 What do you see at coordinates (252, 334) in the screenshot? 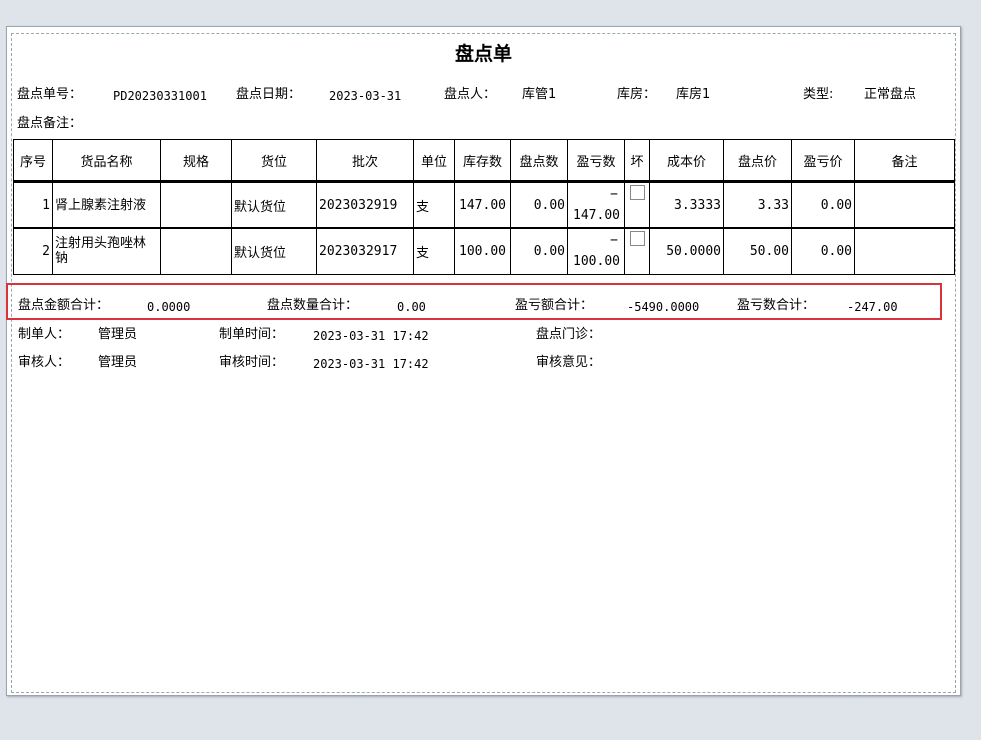
I see `make-time-label: 制单时间：` at bounding box center [252, 334].